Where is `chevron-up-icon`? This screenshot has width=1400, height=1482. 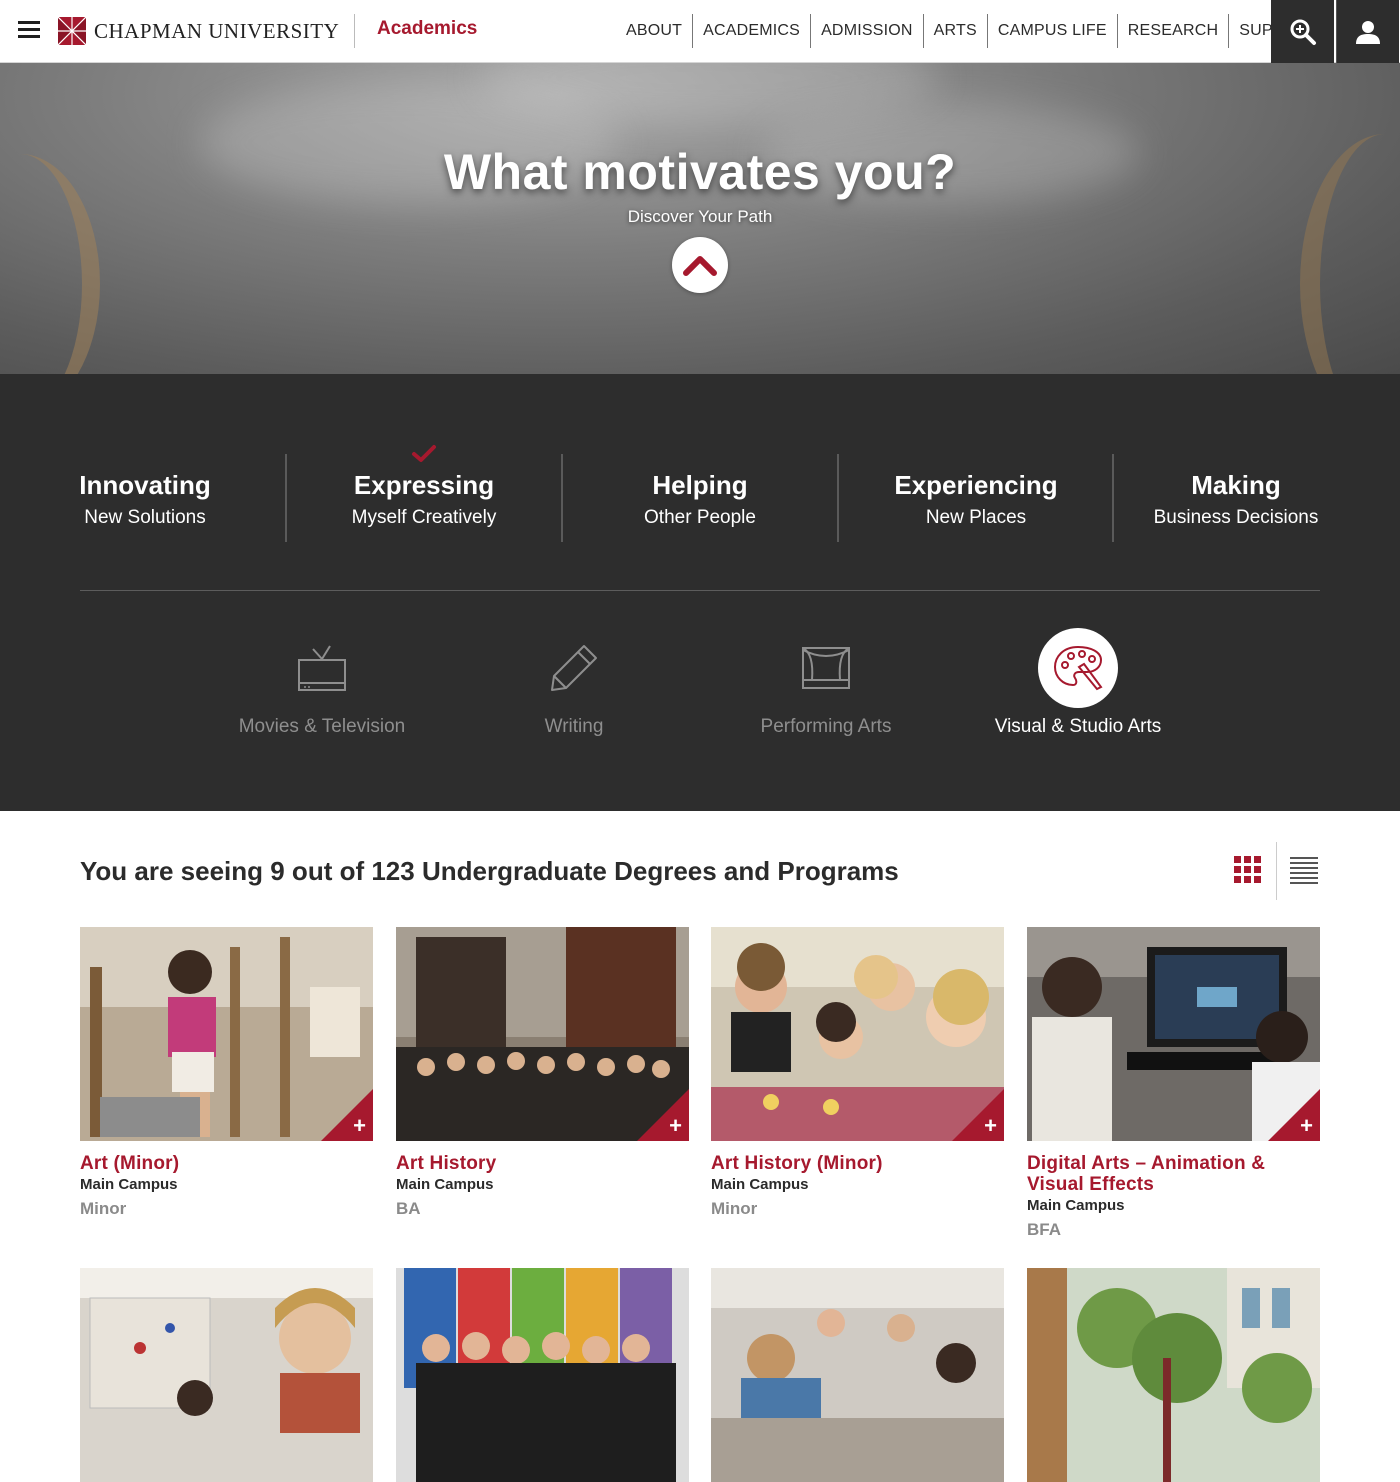
chevron-up-icon is located at coordinates (700, 266).